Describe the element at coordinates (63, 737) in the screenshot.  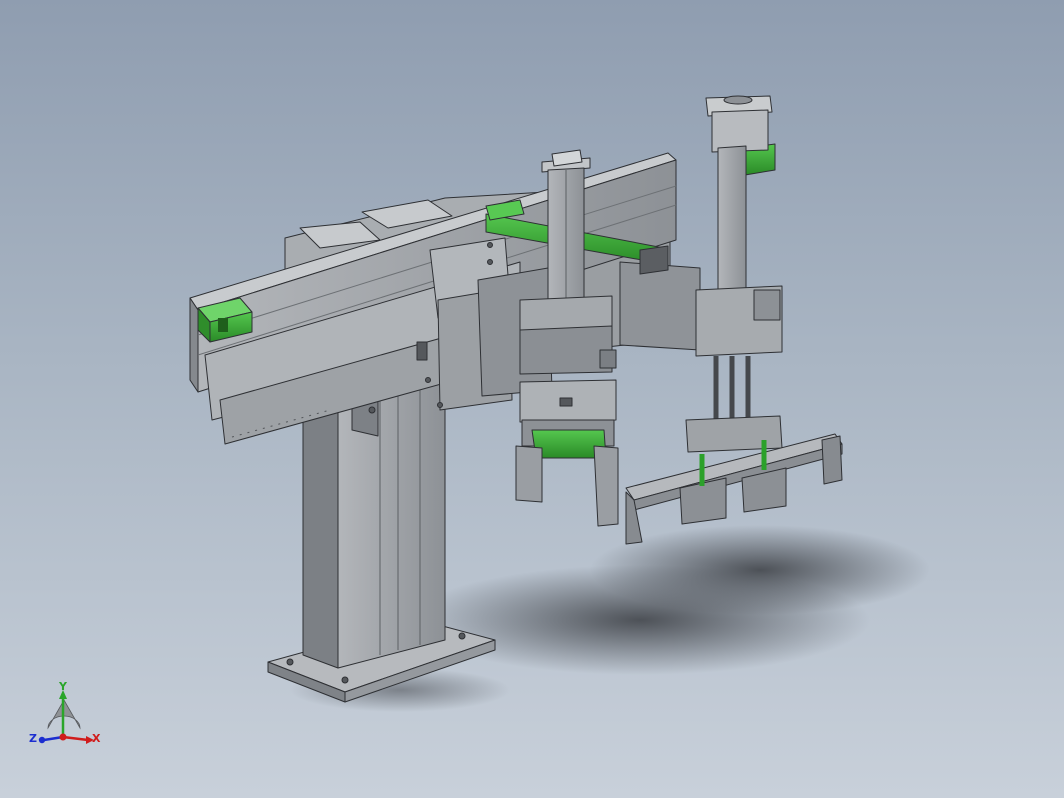
I see `triad-origin-icon` at that location.